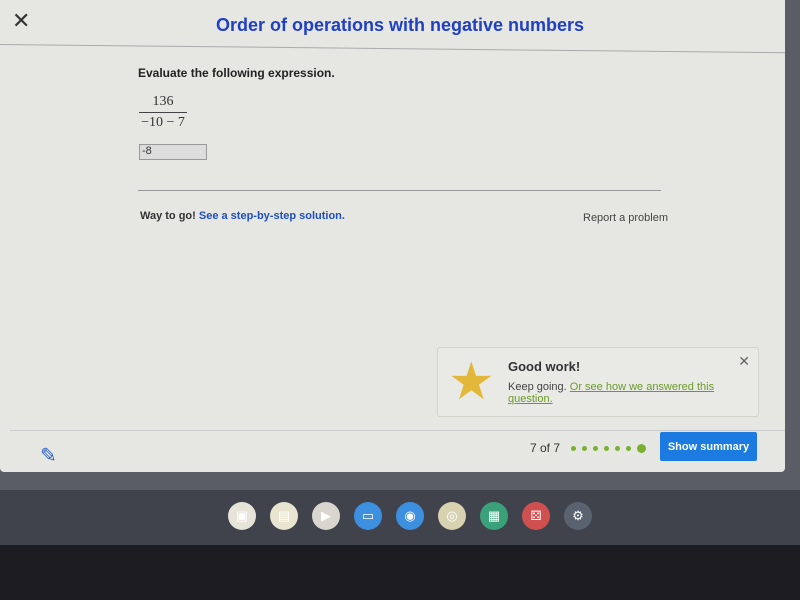 This screenshot has width=800, height=600. I want to click on progress-text: 7 of 7, so click(545, 448).